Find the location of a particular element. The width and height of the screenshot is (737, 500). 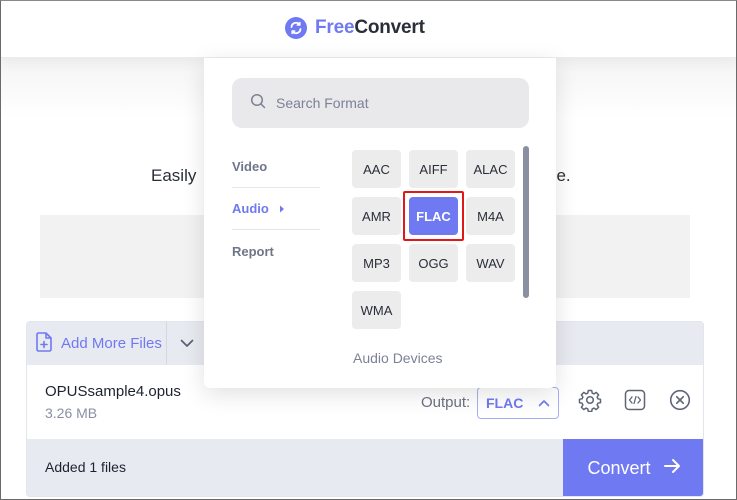

format-category-list: Video Audio Report is located at coordinates (276, 209).